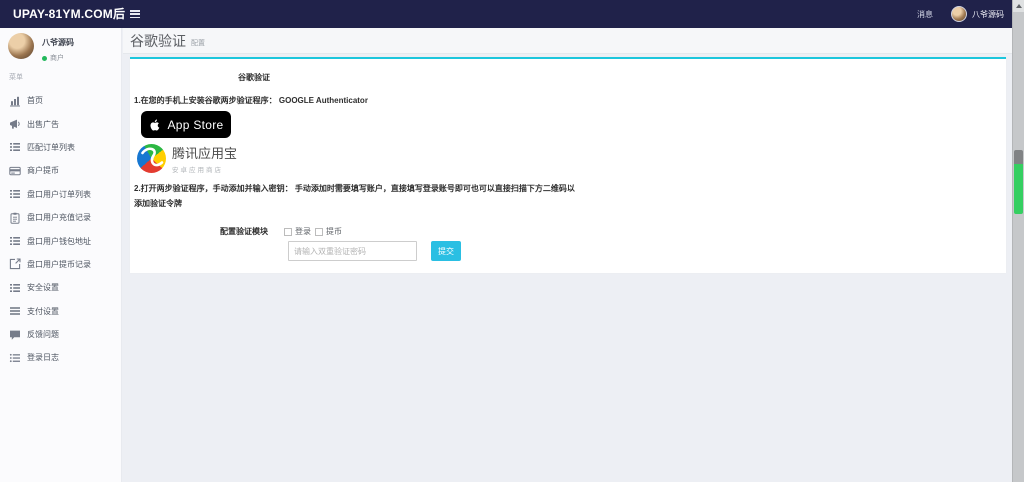  Describe the element at coordinates (35, 101) in the screenshot. I see `sidebar-item-label: 首页` at that location.